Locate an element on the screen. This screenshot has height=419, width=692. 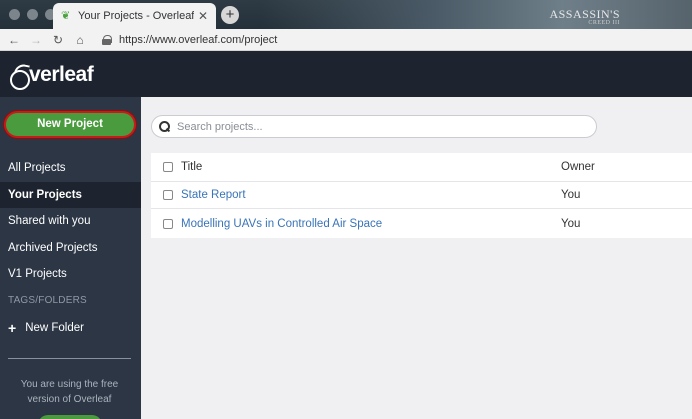
lock-icon is located at coordinates (107, 39).